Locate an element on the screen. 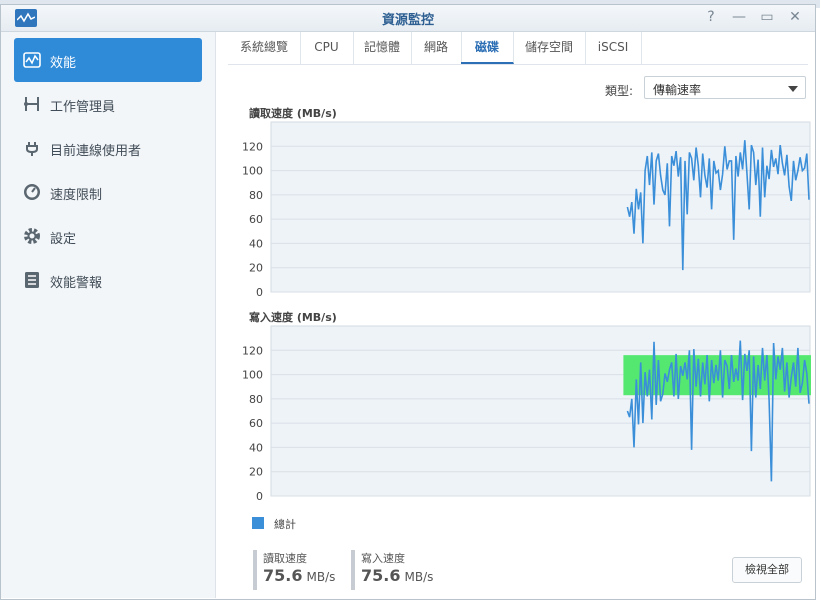 This screenshot has width=820, height=600. type-label: 類型: is located at coordinates (619, 91).